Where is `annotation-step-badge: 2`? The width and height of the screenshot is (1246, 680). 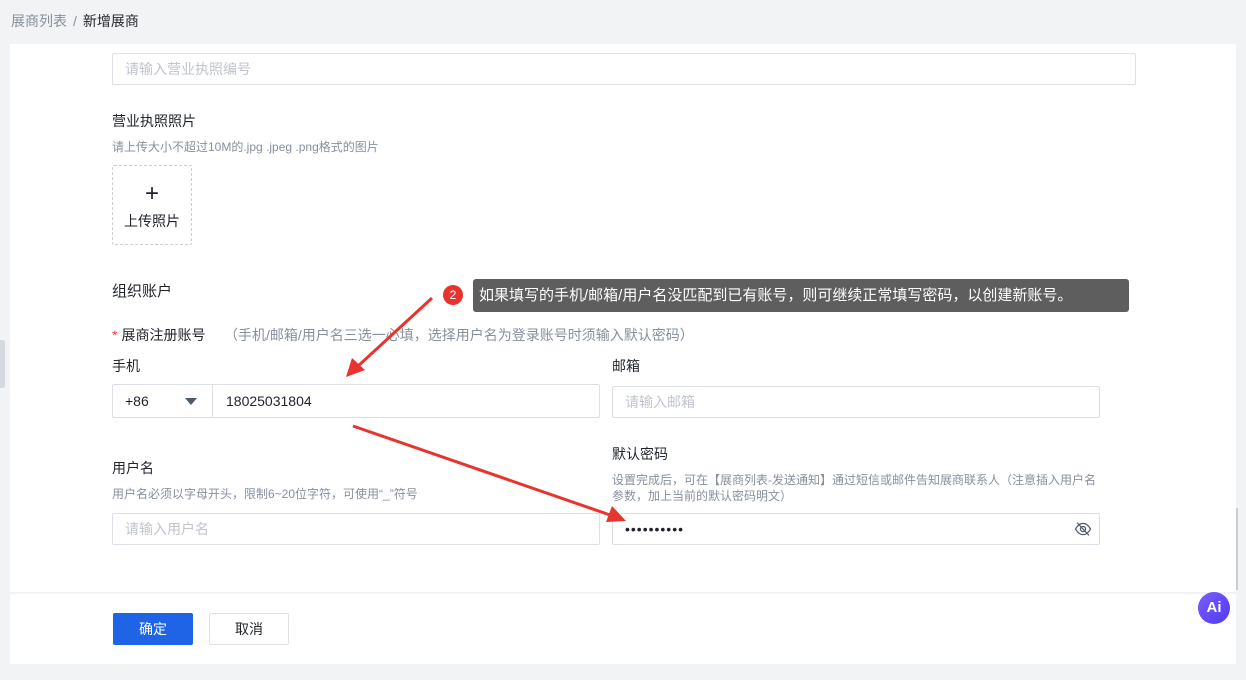
annotation-step-badge: 2 is located at coordinates (453, 295).